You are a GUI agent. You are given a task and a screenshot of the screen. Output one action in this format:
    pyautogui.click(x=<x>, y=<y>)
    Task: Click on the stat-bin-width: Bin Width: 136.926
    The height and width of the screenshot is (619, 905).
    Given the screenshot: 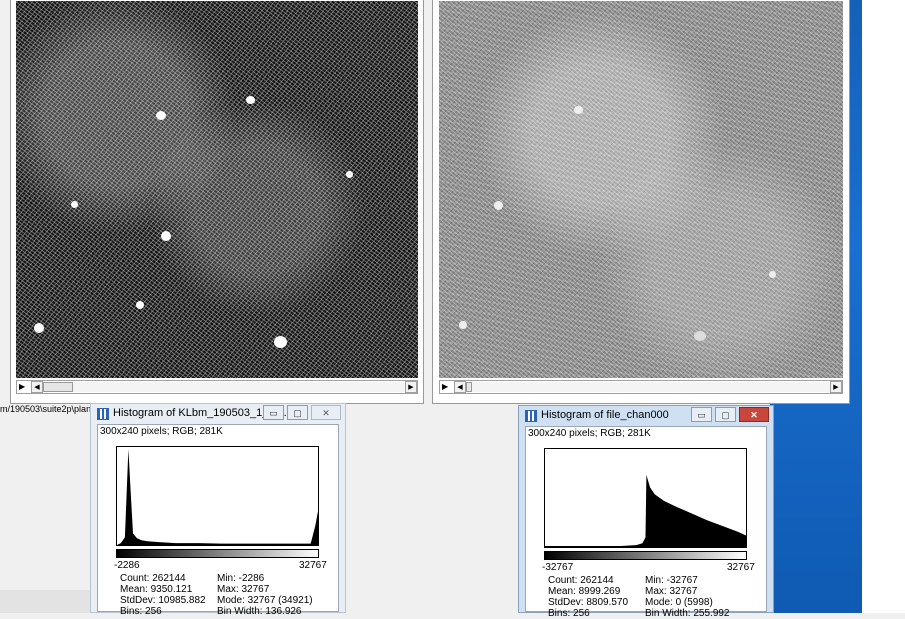 What is the action you would take?
    pyautogui.click(x=259, y=611)
    